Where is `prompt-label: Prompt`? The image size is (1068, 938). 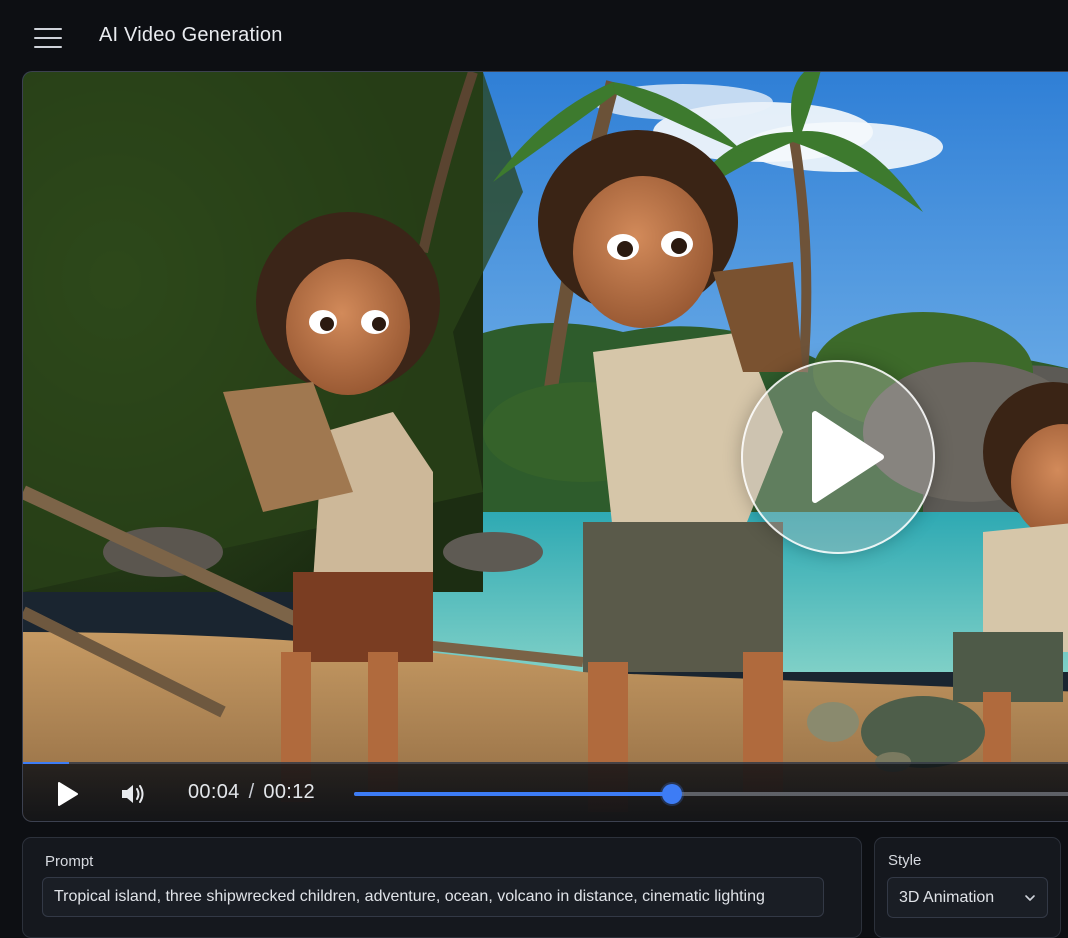
prompt-label: Prompt is located at coordinates (69, 861).